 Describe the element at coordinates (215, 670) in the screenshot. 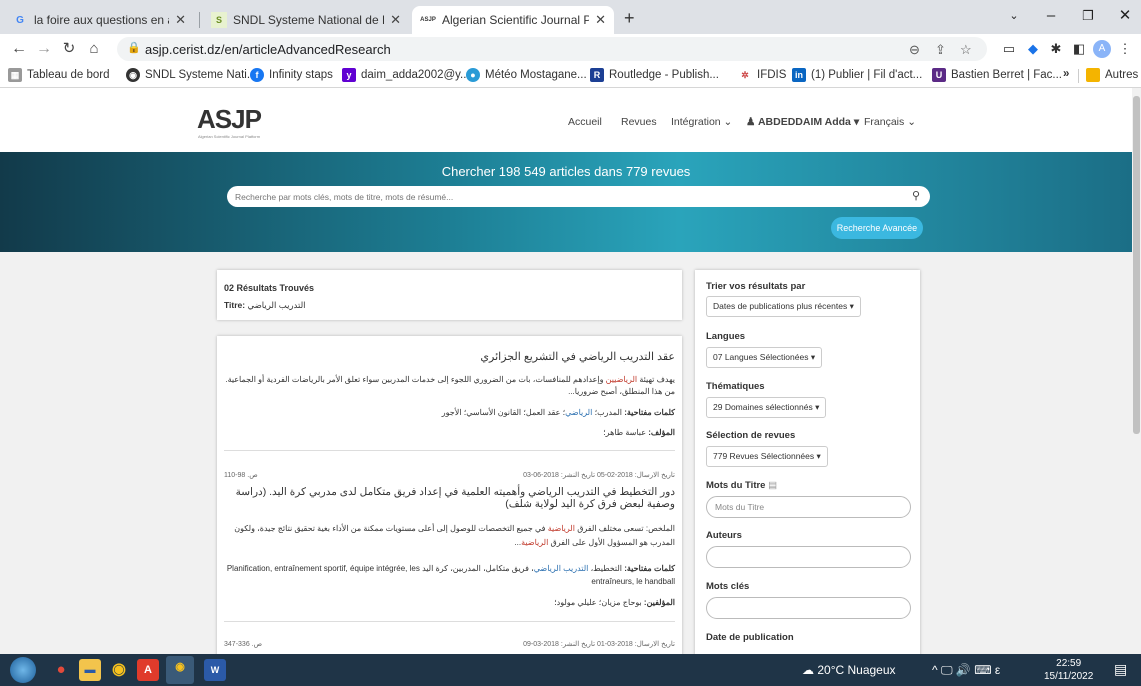

I see `word-icon: W` at that location.